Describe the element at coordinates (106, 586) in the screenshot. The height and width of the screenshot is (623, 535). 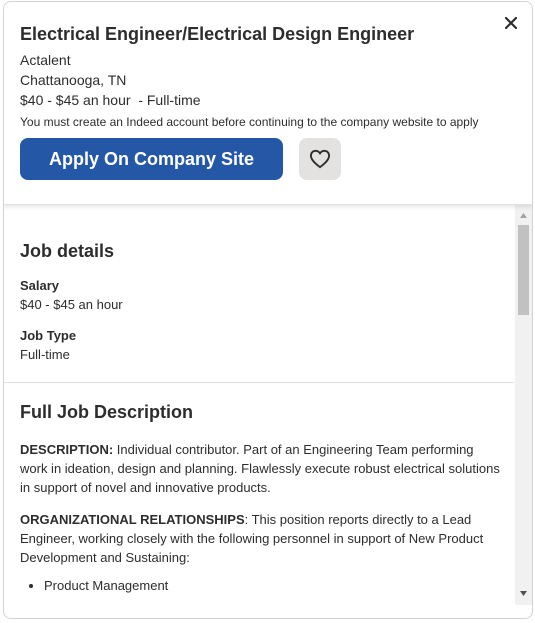
I see `list-item: Product Management` at that location.